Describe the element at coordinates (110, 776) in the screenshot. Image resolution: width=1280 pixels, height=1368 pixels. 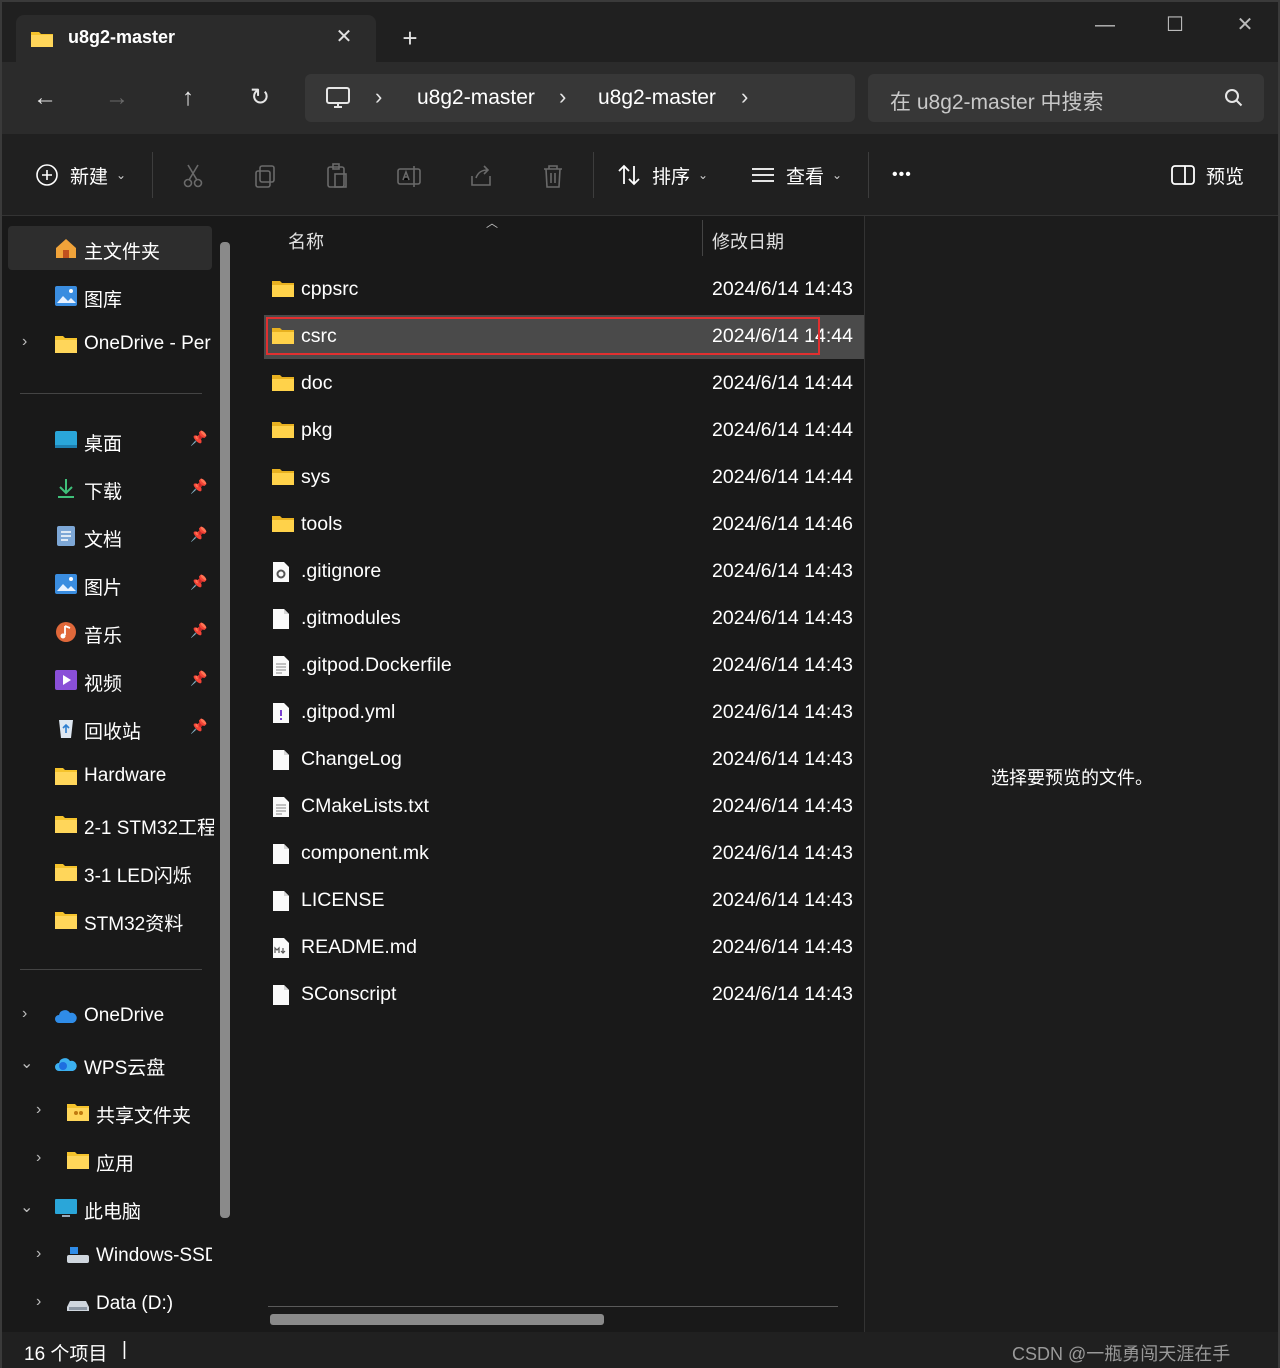
I see `sidebar-item-hardware: Hardware` at that location.